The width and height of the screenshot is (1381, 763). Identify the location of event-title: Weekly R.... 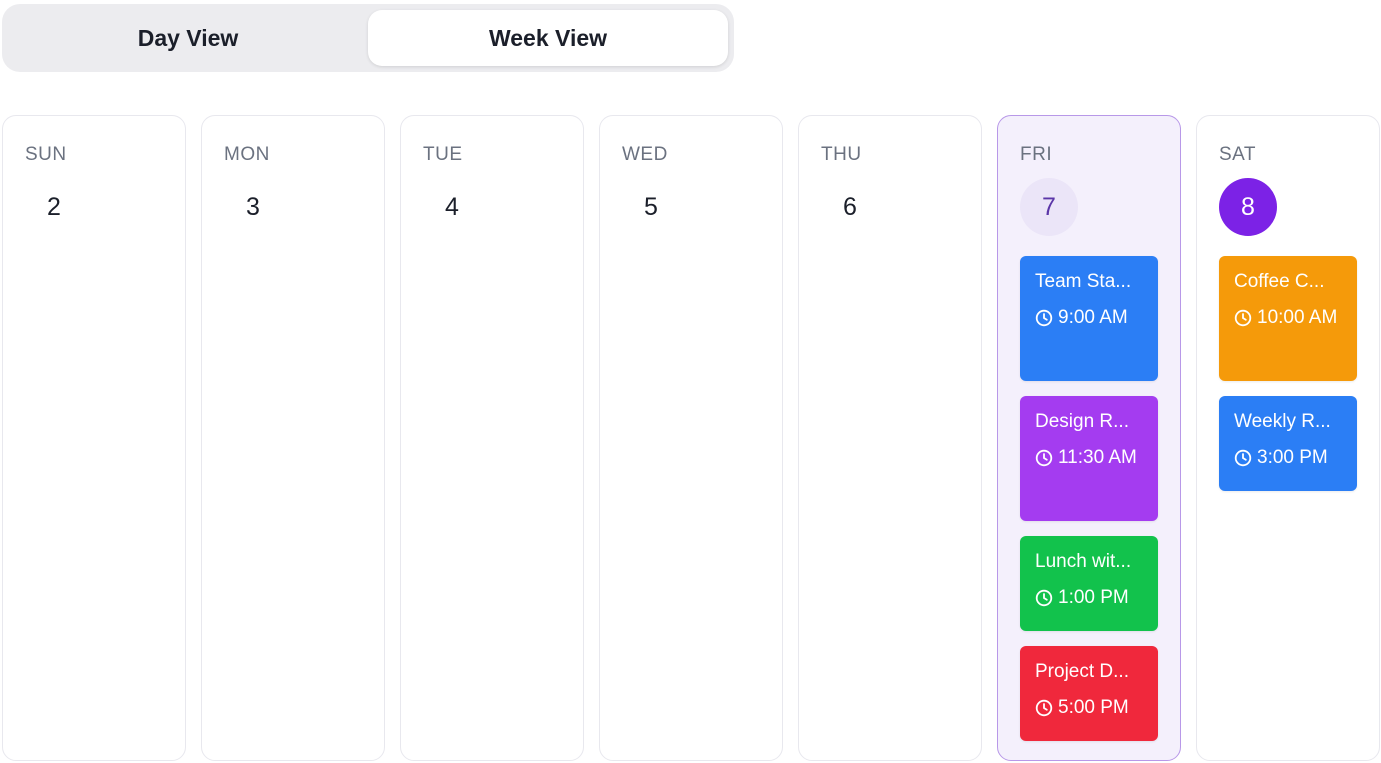
(1282, 421).